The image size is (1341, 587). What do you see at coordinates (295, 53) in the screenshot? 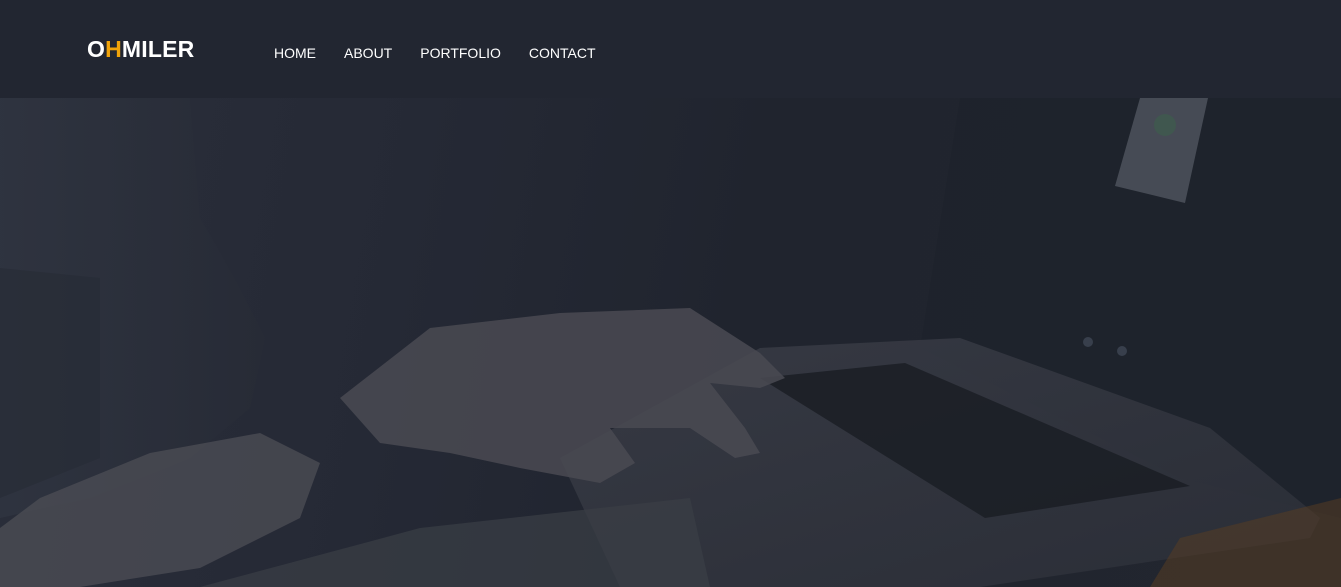
I see `nav-home: HOME` at bounding box center [295, 53].